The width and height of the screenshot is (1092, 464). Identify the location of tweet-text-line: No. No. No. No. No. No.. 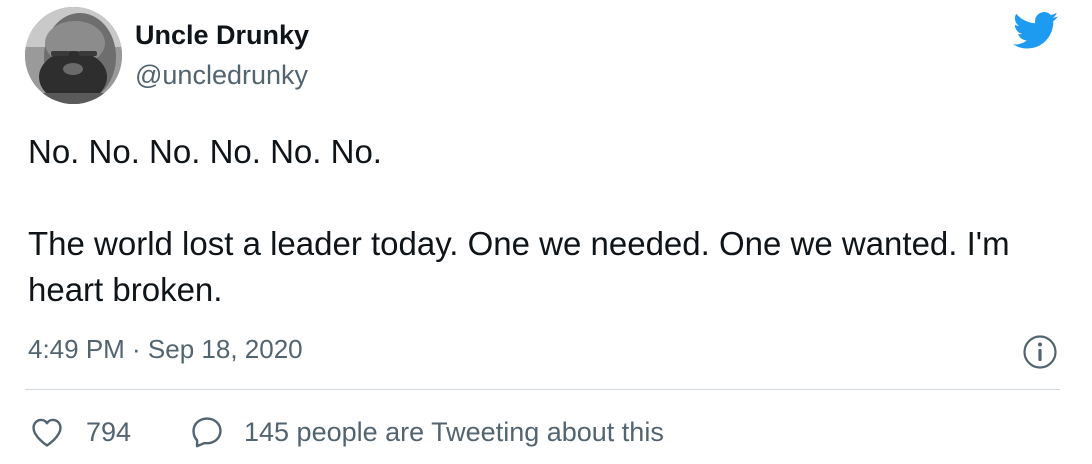
(205, 151).